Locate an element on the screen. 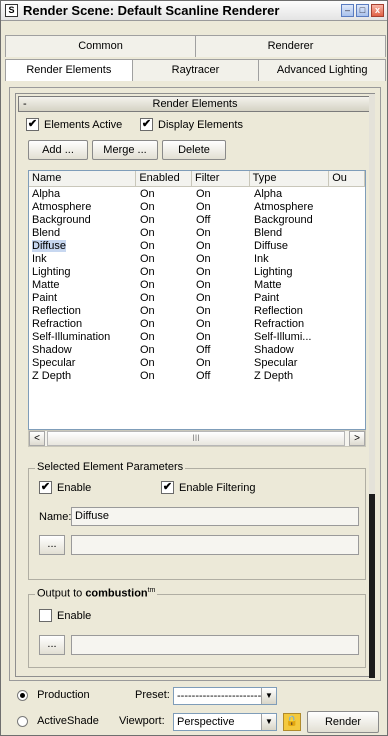 This screenshot has width=388, height=736. maximize-button: □ is located at coordinates (362, 10).